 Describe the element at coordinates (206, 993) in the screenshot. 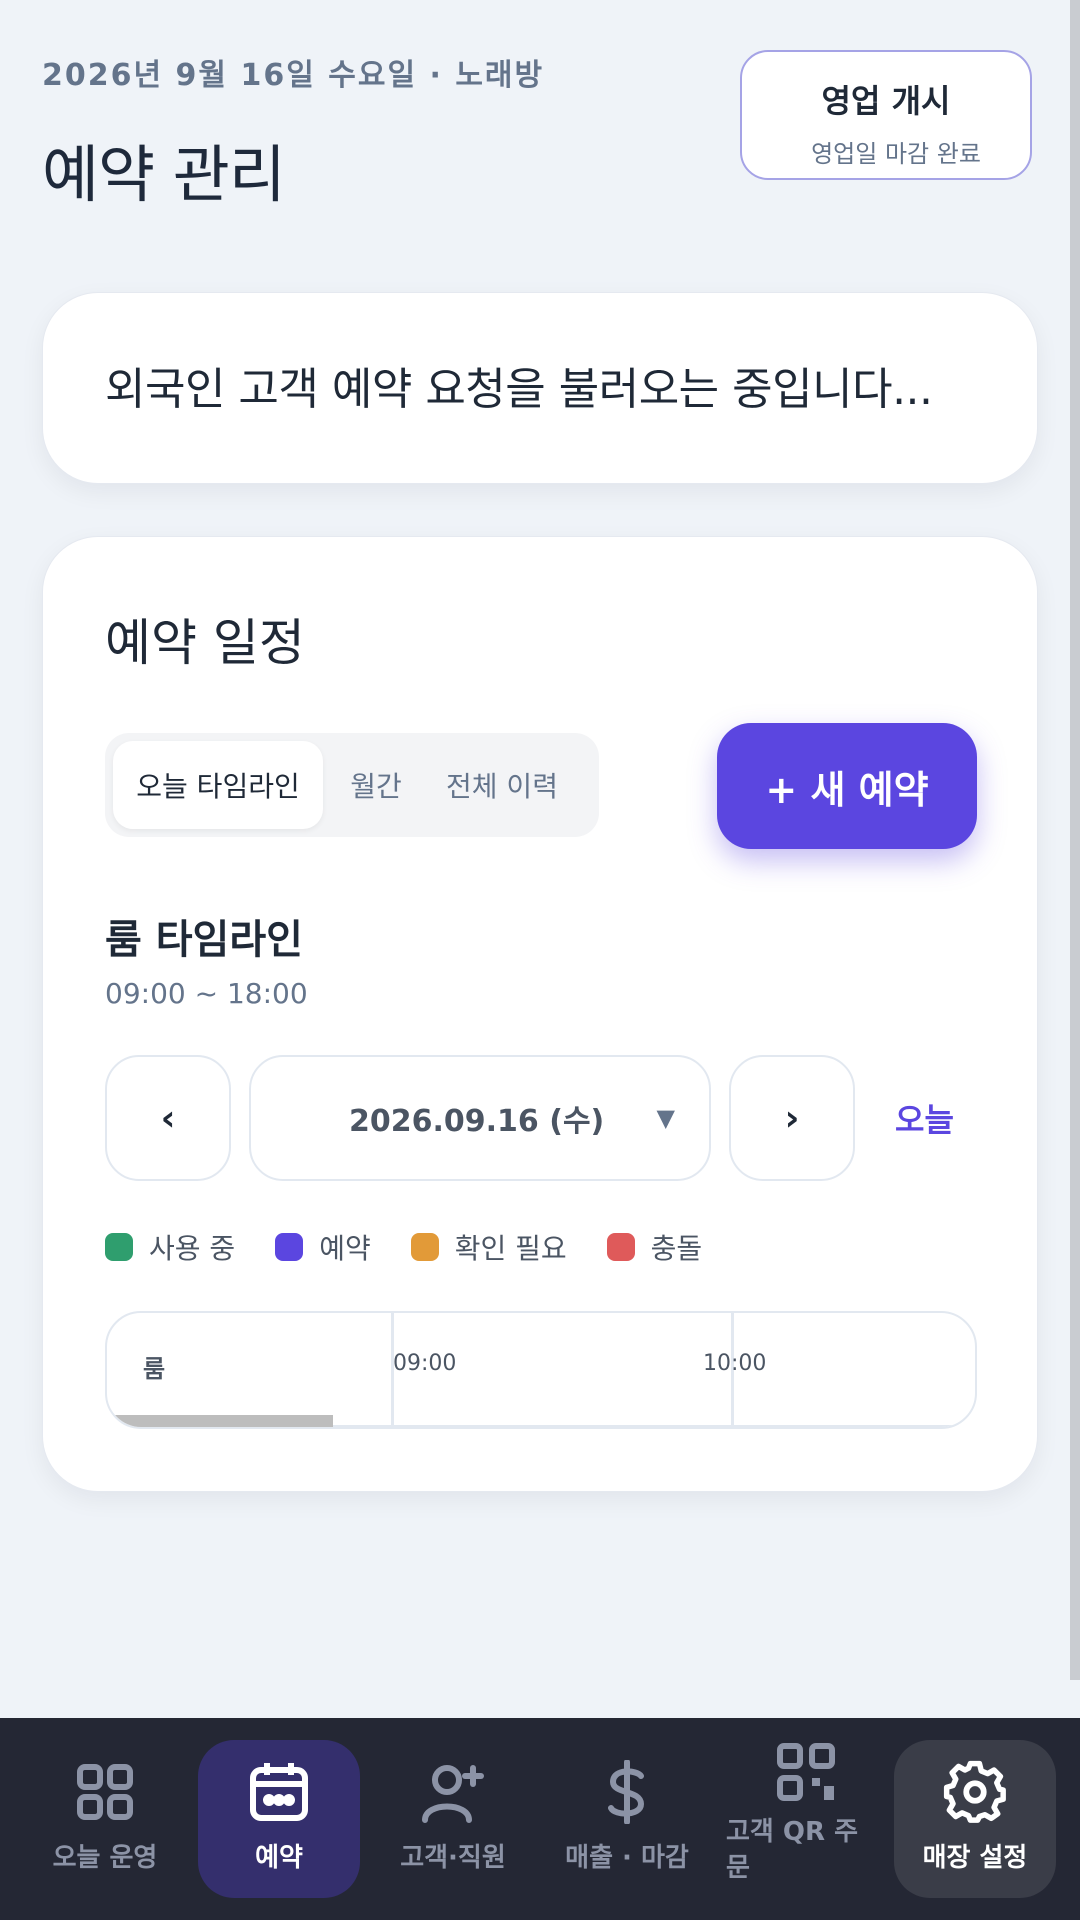

I see `business-hours: 09:00 ~ 18:00` at that location.